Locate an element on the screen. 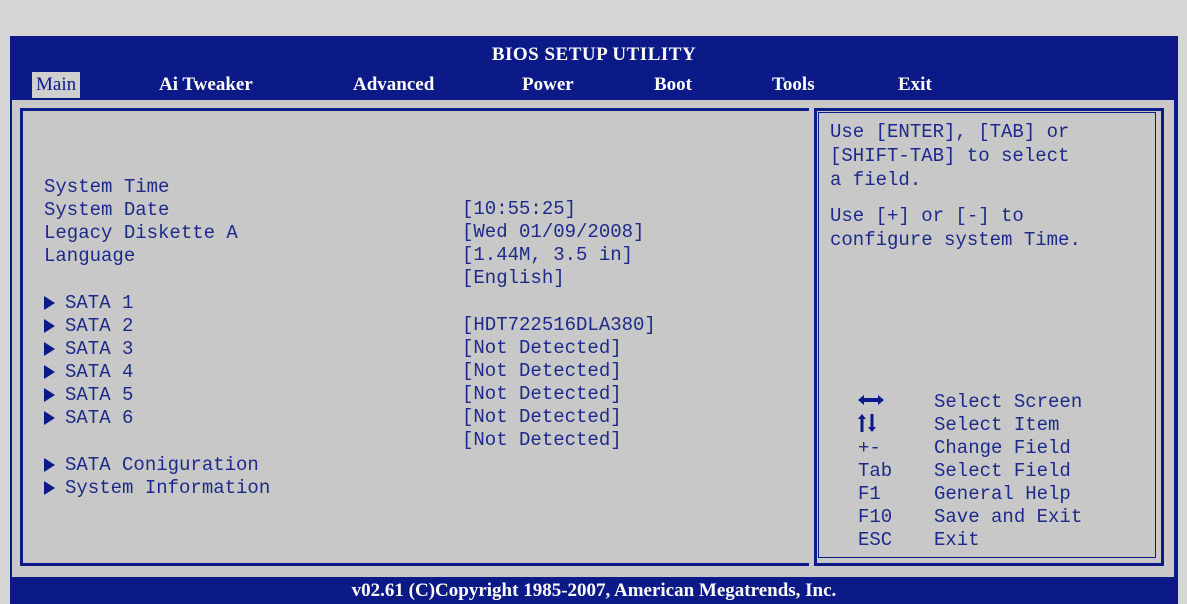 This screenshot has width=1187, height=604. sata-1-row: SATA 1 [HDT722516DLA380] is located at coordinates (350, 303).